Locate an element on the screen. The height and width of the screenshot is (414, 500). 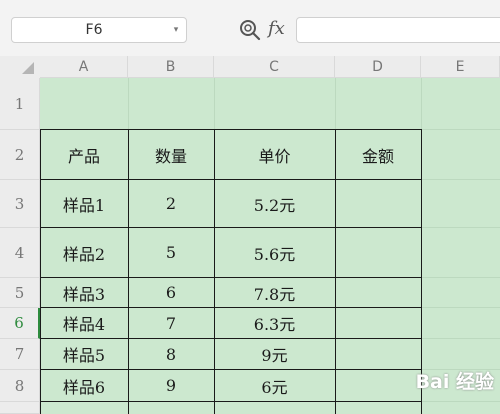
column-header-c: C is located at coordinates (274, 67).